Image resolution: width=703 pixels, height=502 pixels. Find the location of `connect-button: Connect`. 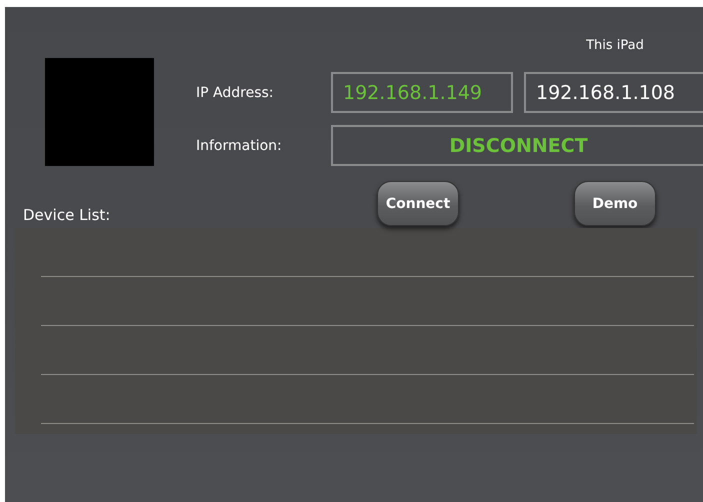

connect-button: Connect is located at coordinates (418, 203).